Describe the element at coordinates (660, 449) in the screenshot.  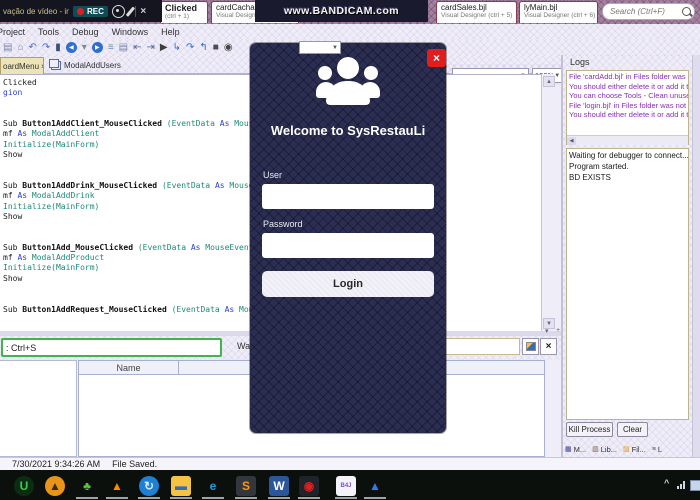
I see `logs-tab-label: L` at that location.